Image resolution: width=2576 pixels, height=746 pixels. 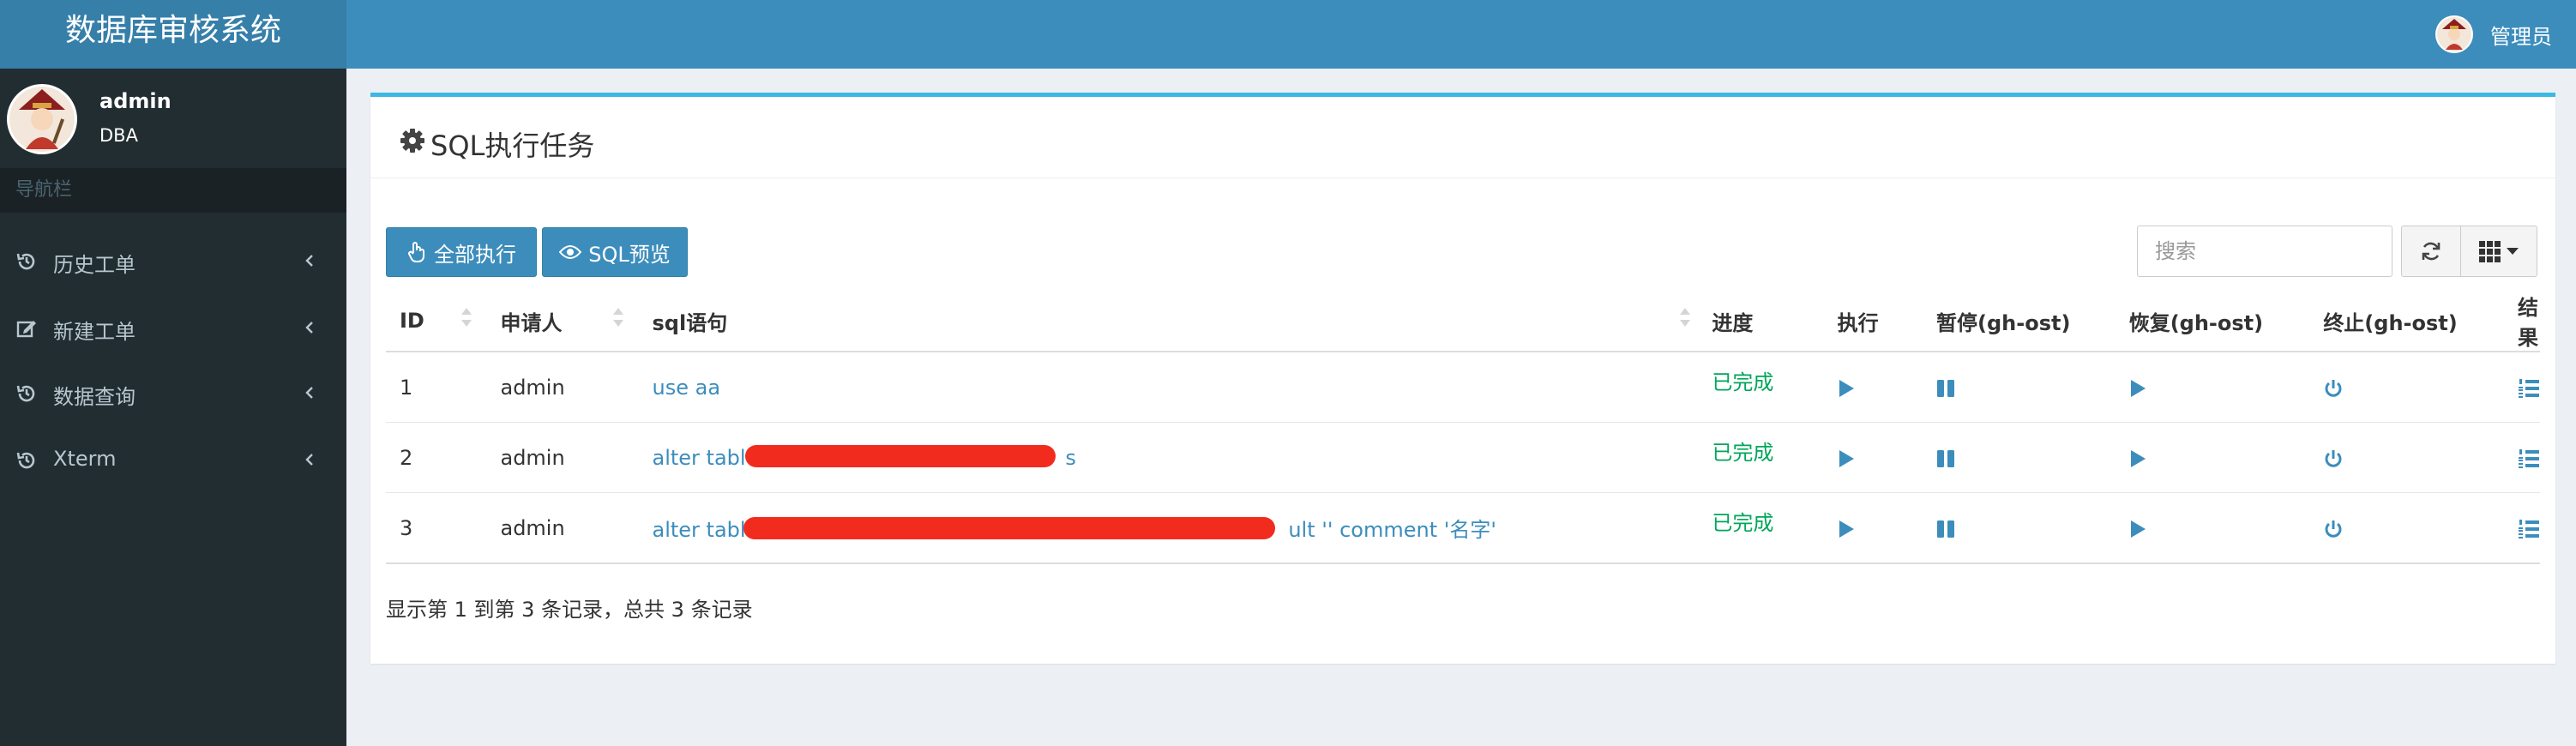 What do you see at coordinates (512, 145) in the screenshot?
I see `page-title: SQL执行任务` at bounding box center [512, 145].